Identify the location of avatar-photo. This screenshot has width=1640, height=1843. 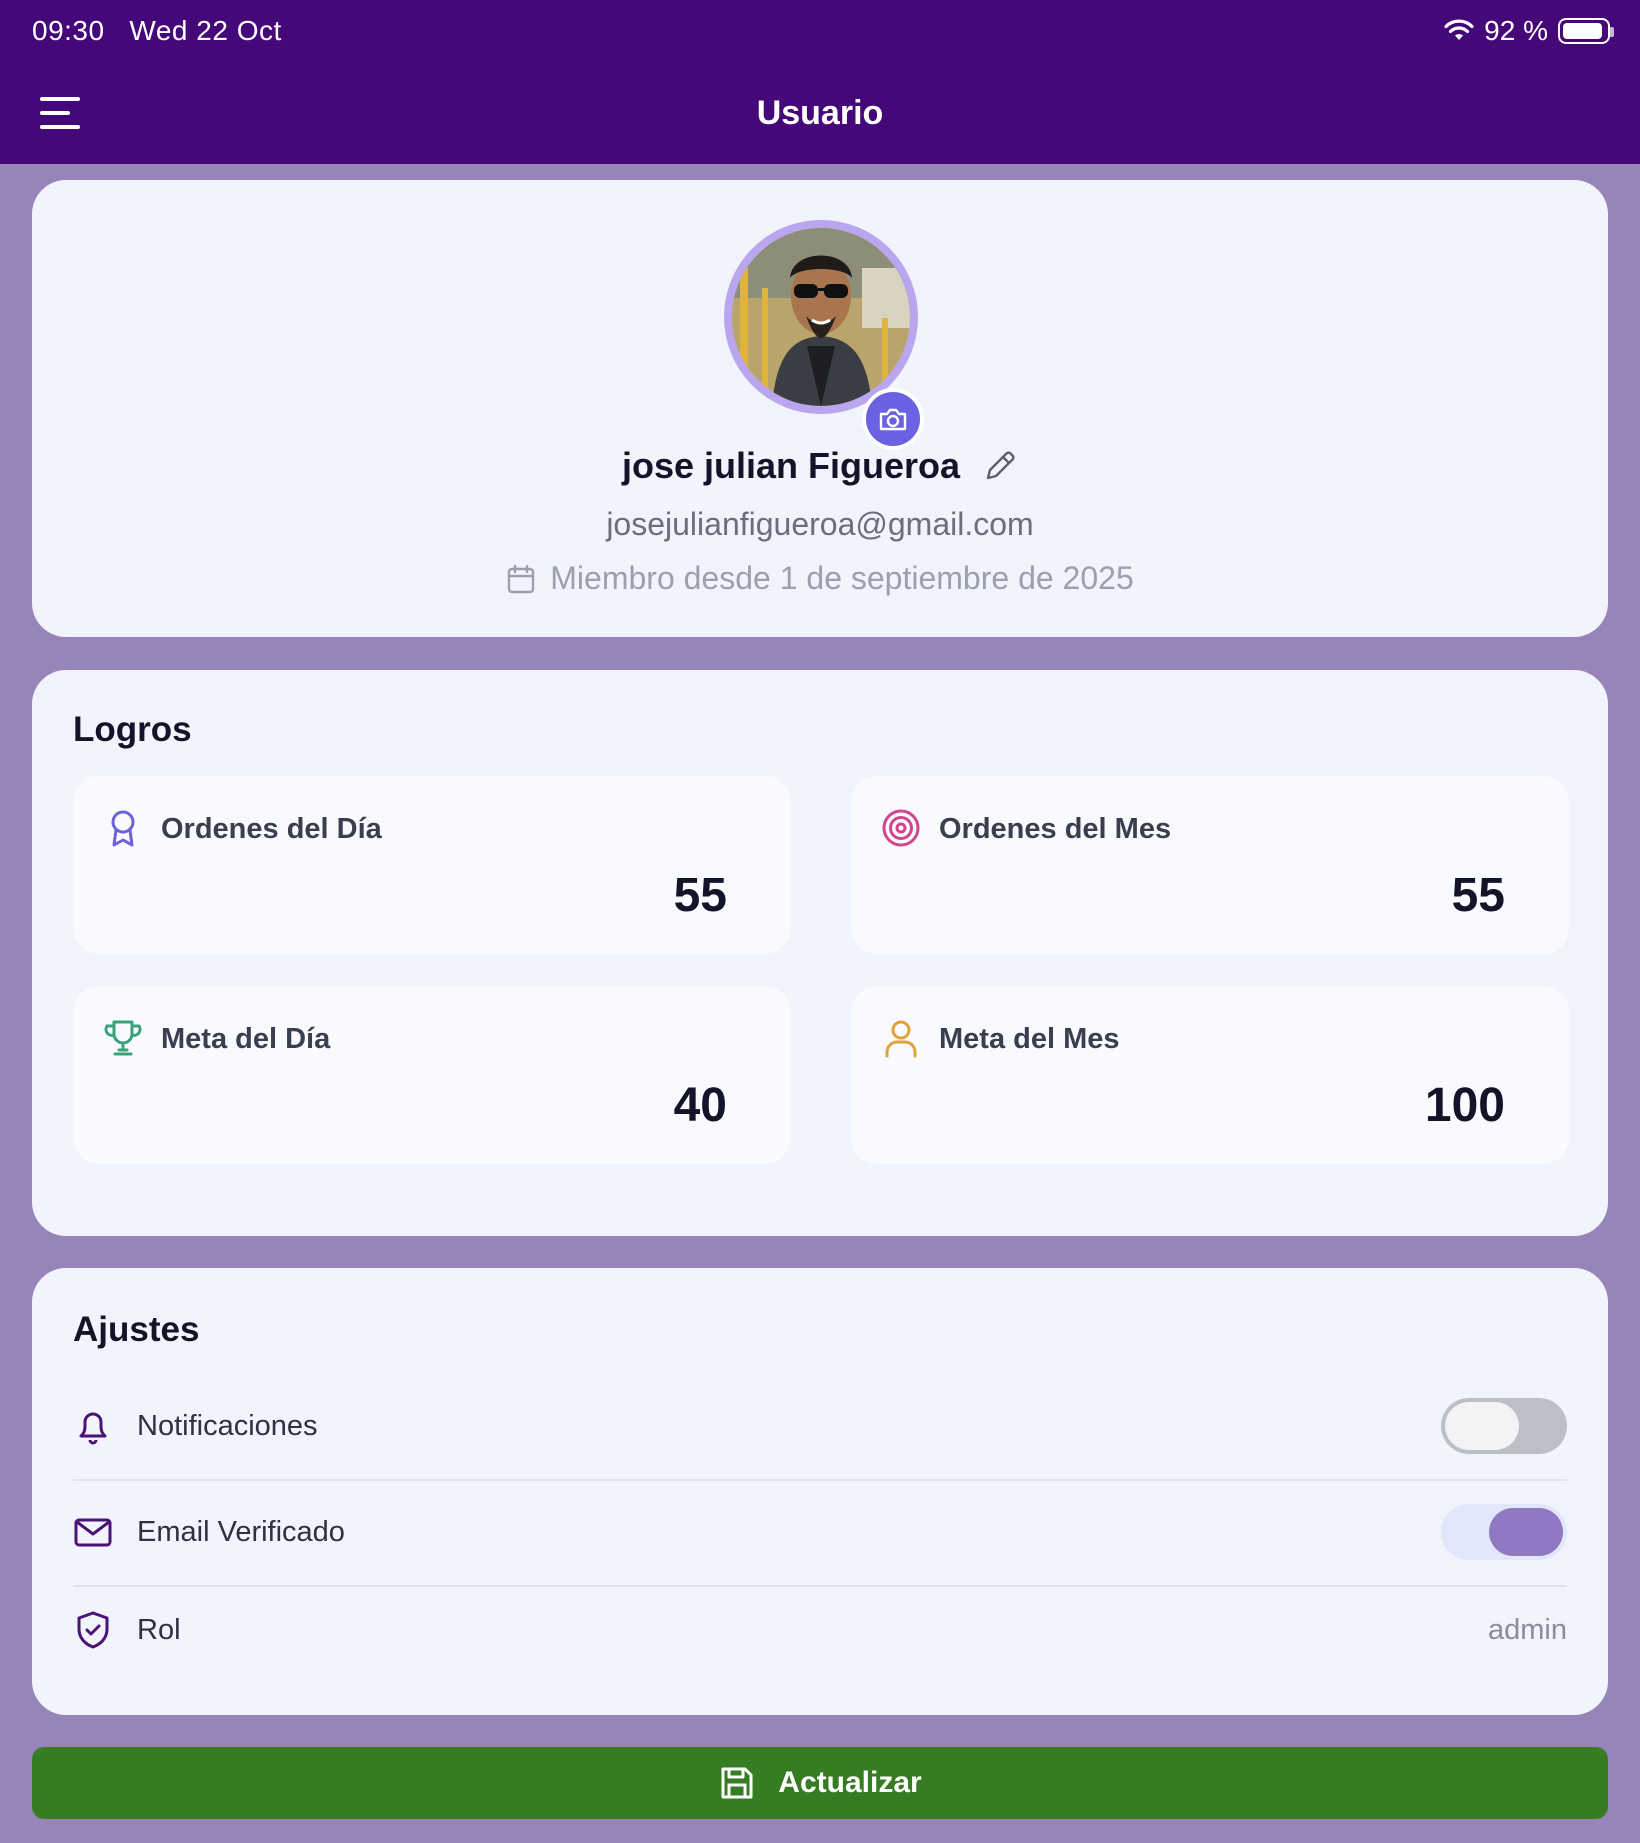
(821, 317).